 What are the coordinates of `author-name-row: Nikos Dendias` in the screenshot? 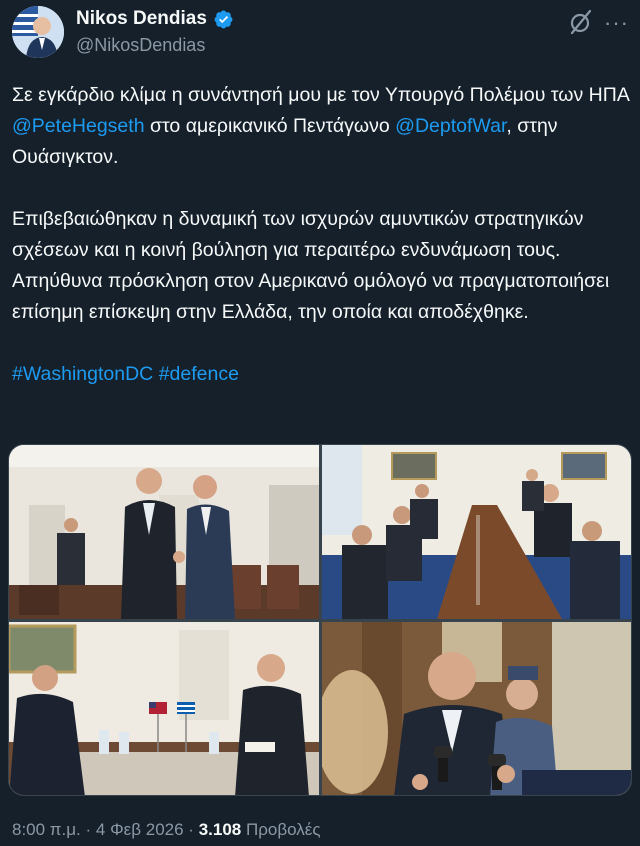 It's located at (155, 19).